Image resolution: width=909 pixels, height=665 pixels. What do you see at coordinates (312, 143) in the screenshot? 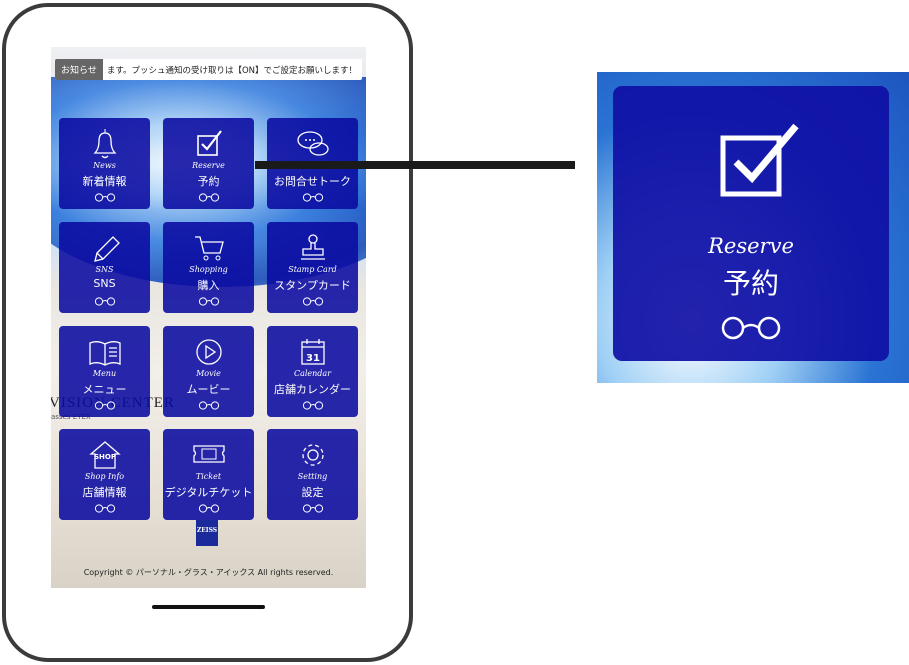
I see `chat-bubbles-icon` at bounding box center [312, 143].